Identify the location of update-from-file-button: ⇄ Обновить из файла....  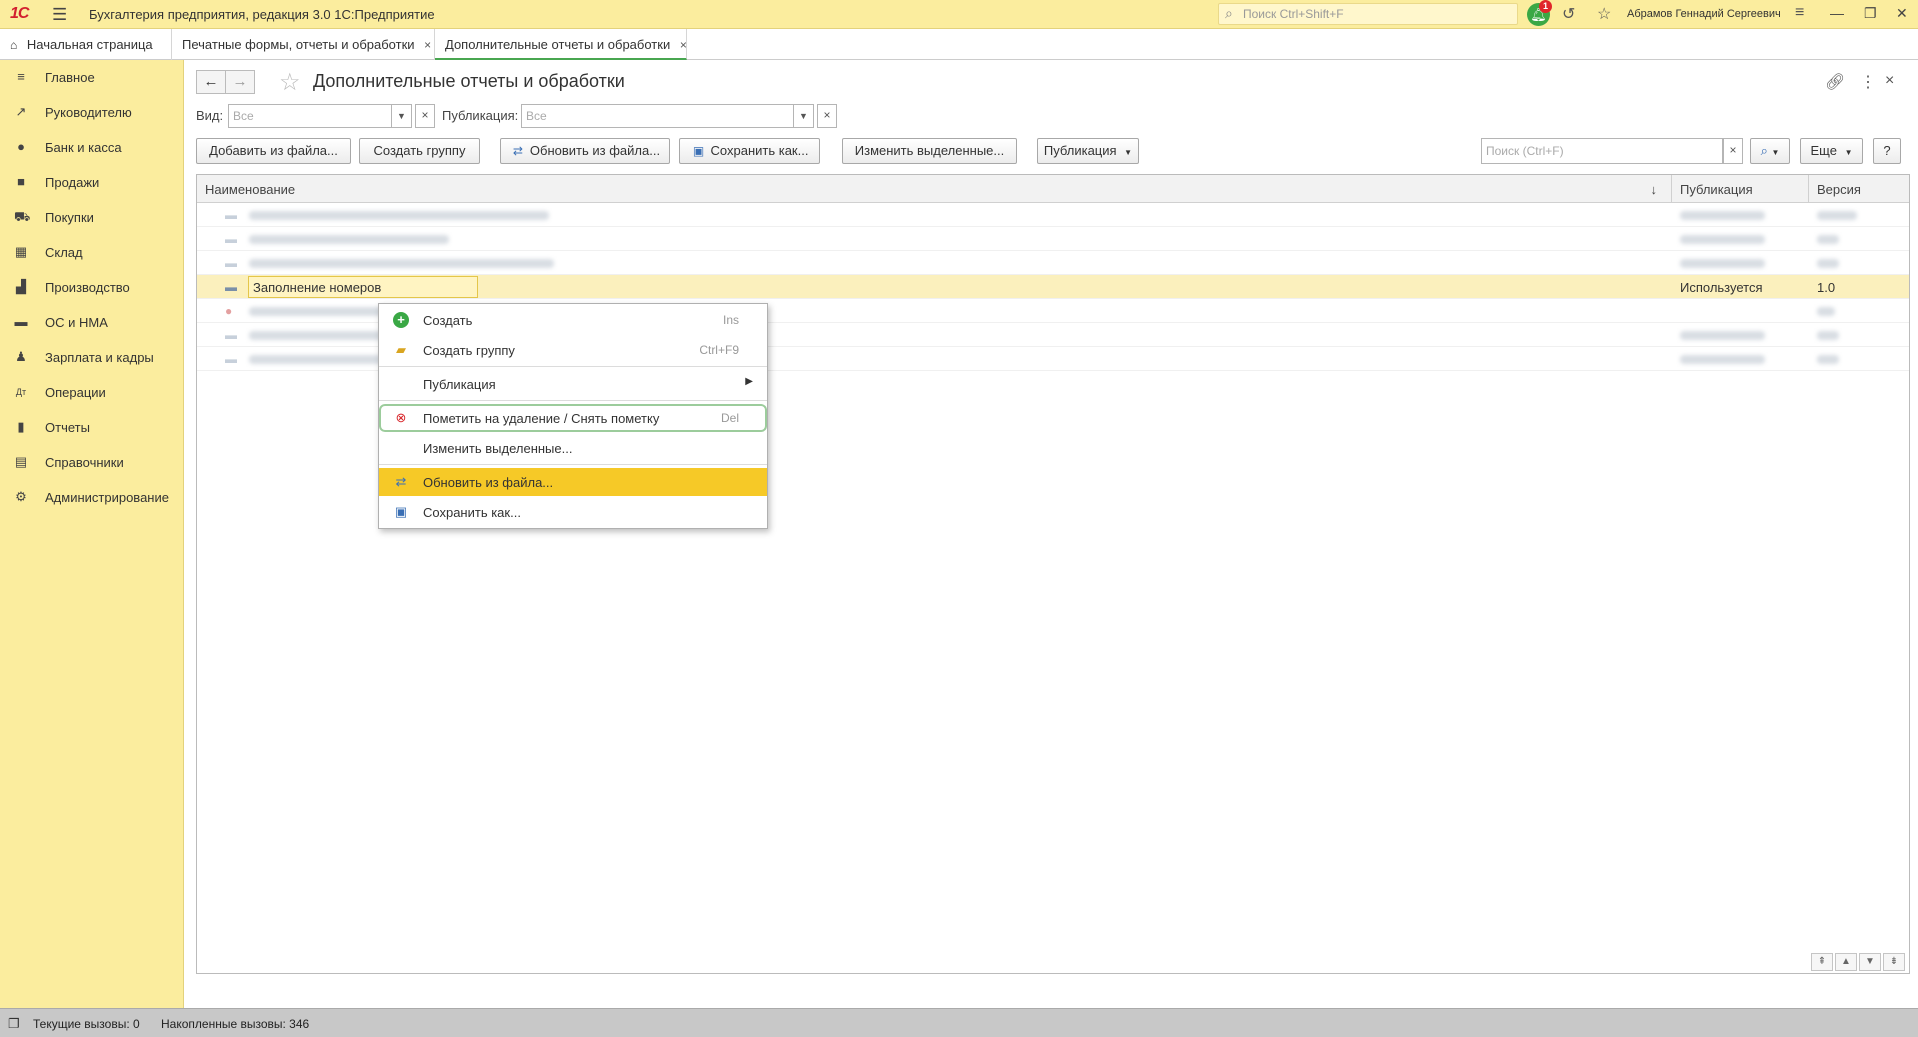
(585, 151).